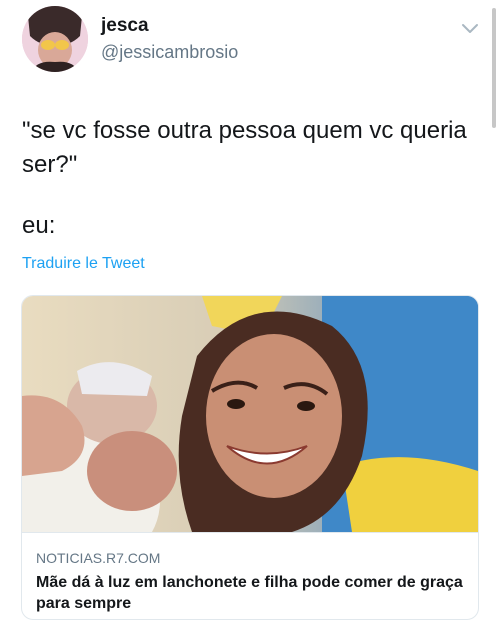 Image resolution: width=500 pixels, height=623 pixels. What do you see at coordinates (470, 28) in the screenshot?
I see `chevron-down-icon` at bounding box center [470, 28].